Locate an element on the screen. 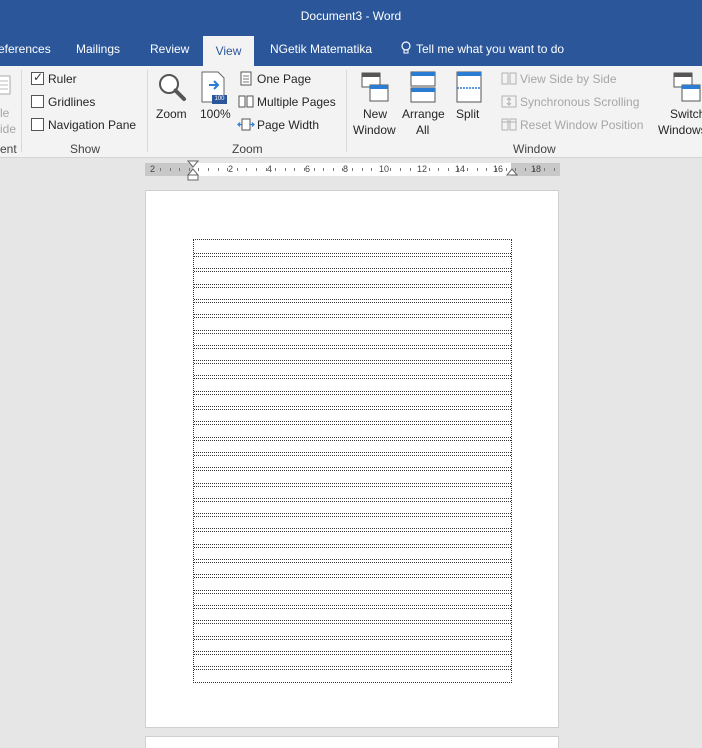 Image resolution: width=702 pixels, height=748 pixels. new-window-label-line1: New is located at coordinates (375, 114).